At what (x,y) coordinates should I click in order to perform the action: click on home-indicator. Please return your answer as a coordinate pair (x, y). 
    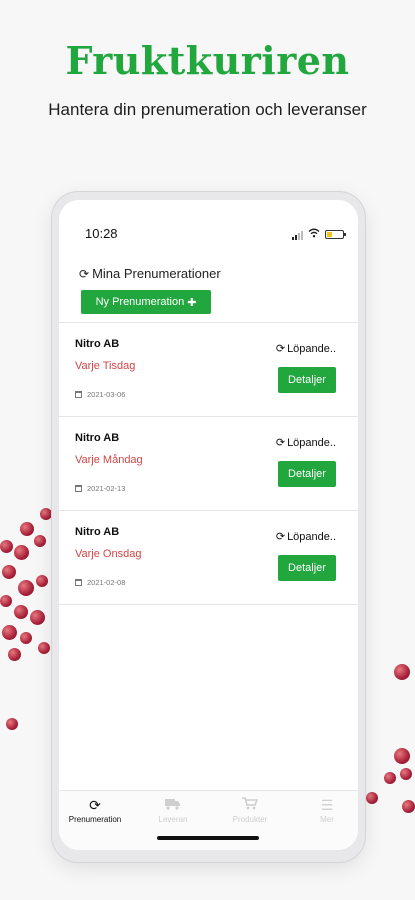
    Looking at the image, I should click on (208, 838).